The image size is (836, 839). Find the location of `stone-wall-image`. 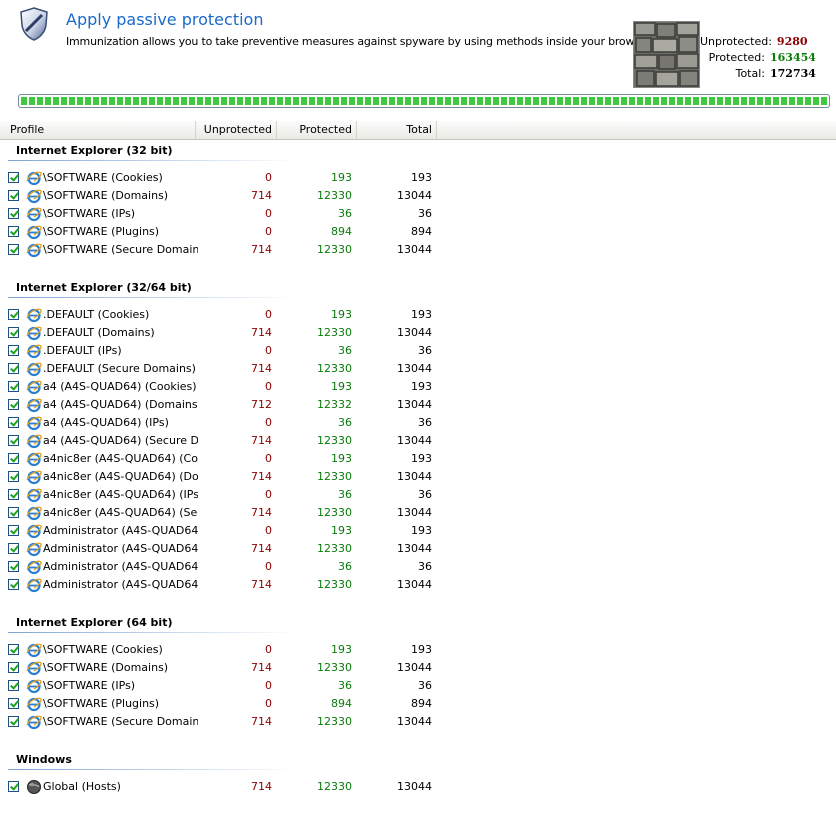

stone-wall-image is located at coordinates (666, 54).